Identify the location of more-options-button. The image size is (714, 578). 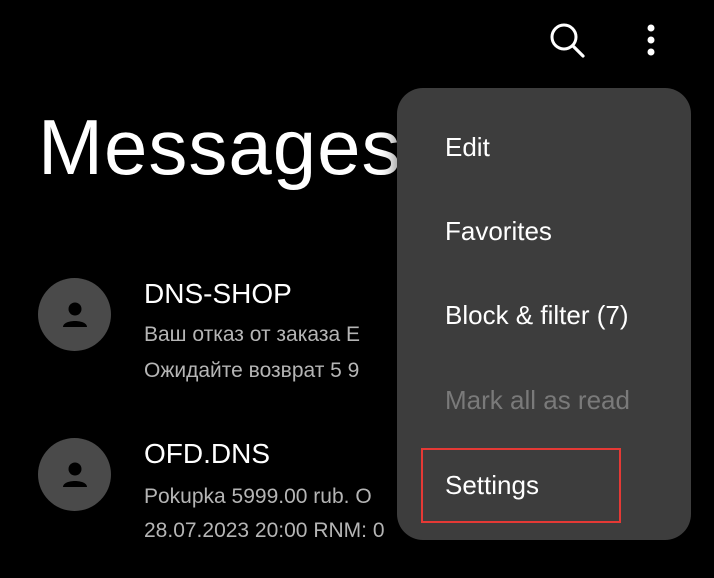
(651, 40).